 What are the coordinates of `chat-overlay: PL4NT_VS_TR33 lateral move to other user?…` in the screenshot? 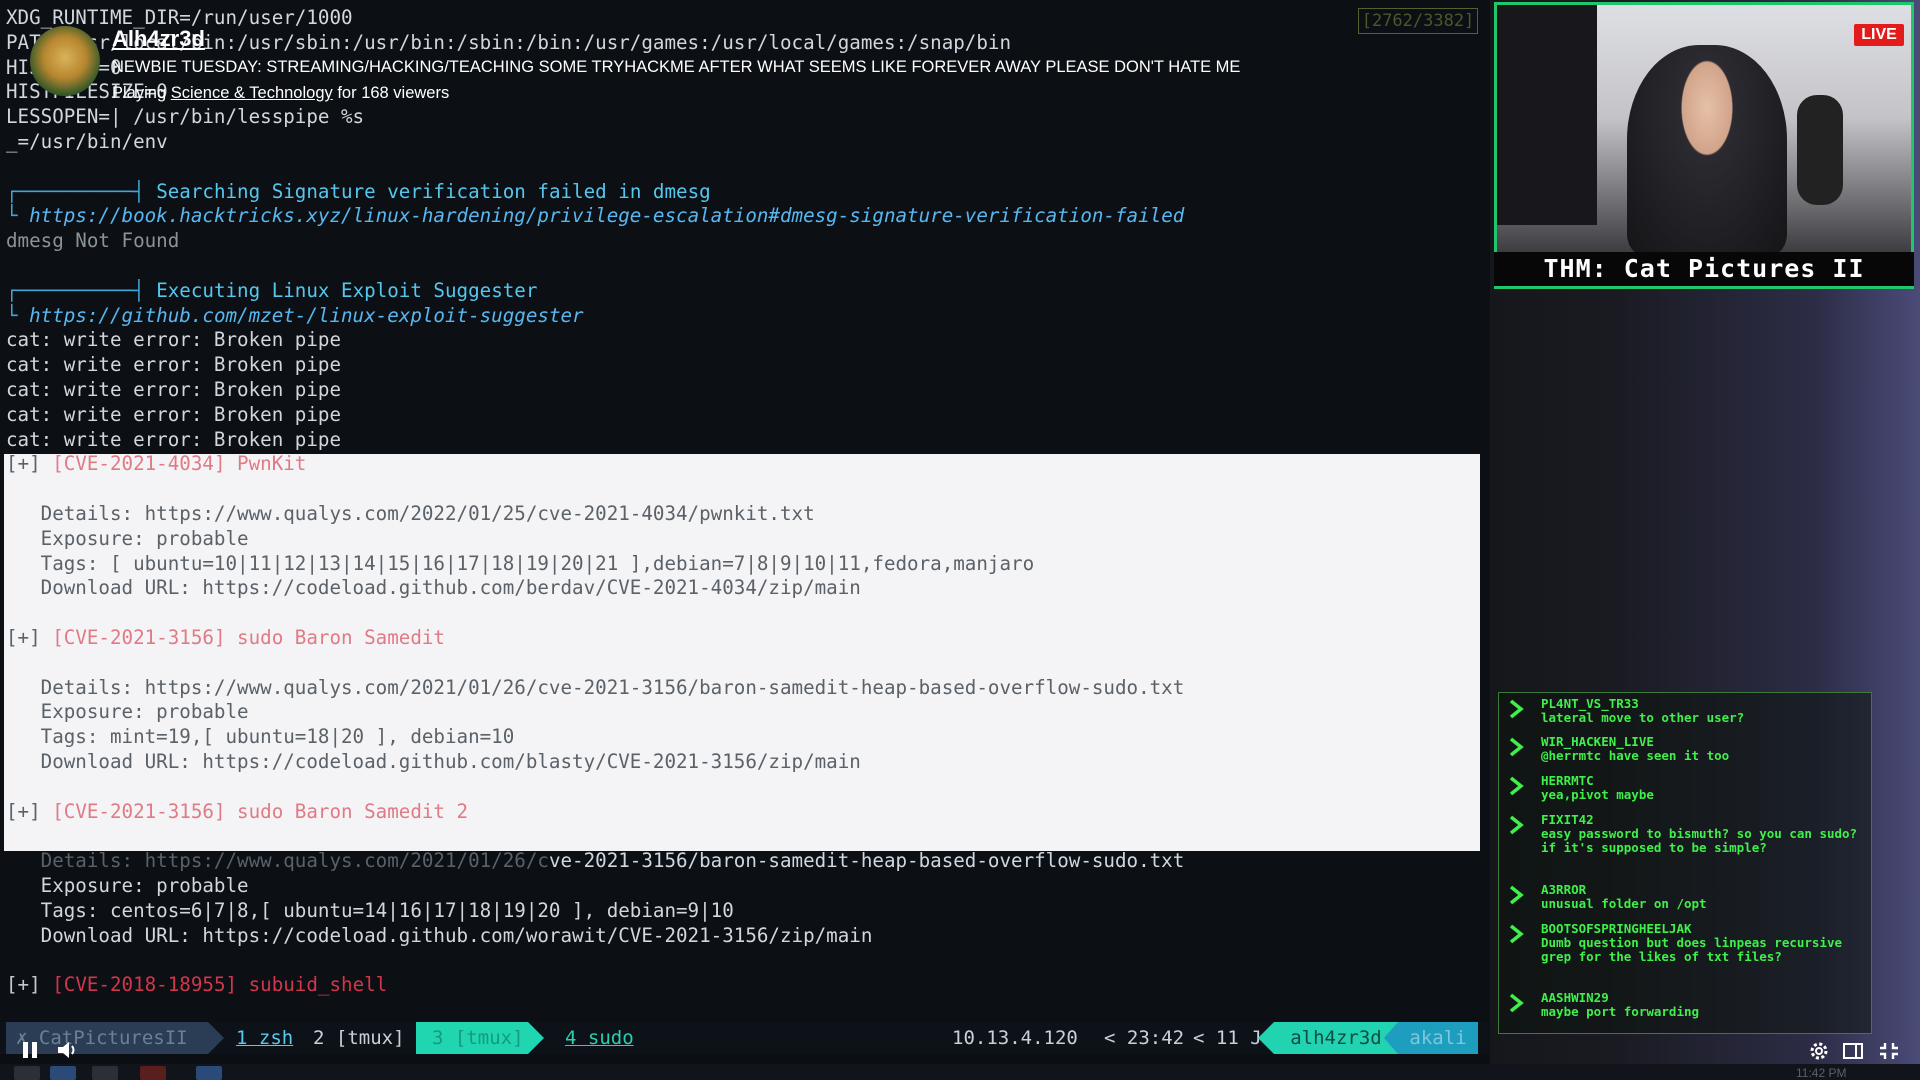 It's located at (1685, 863).